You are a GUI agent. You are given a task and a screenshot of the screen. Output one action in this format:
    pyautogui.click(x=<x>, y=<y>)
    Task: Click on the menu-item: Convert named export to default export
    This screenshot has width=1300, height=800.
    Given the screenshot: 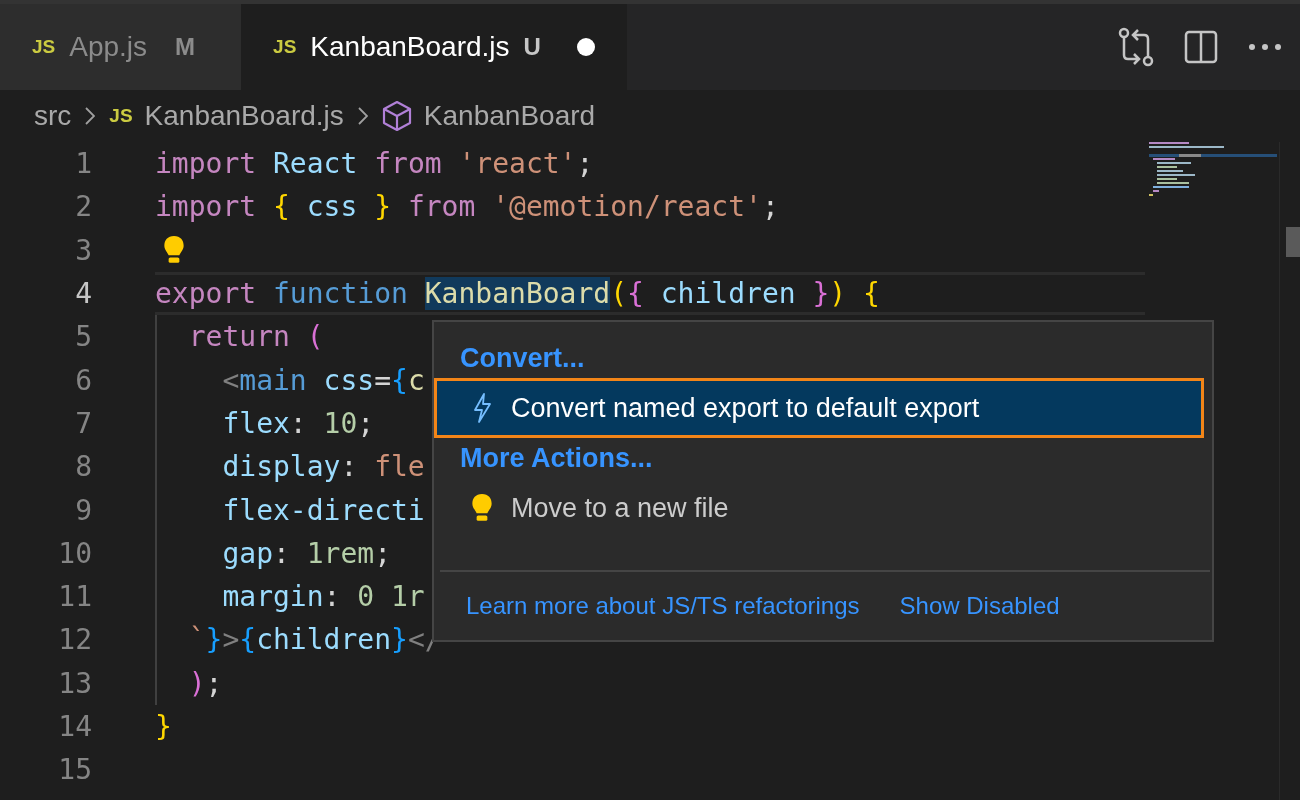 What is the action you would take?
    pyautogui.click(x=819, y=408)
    